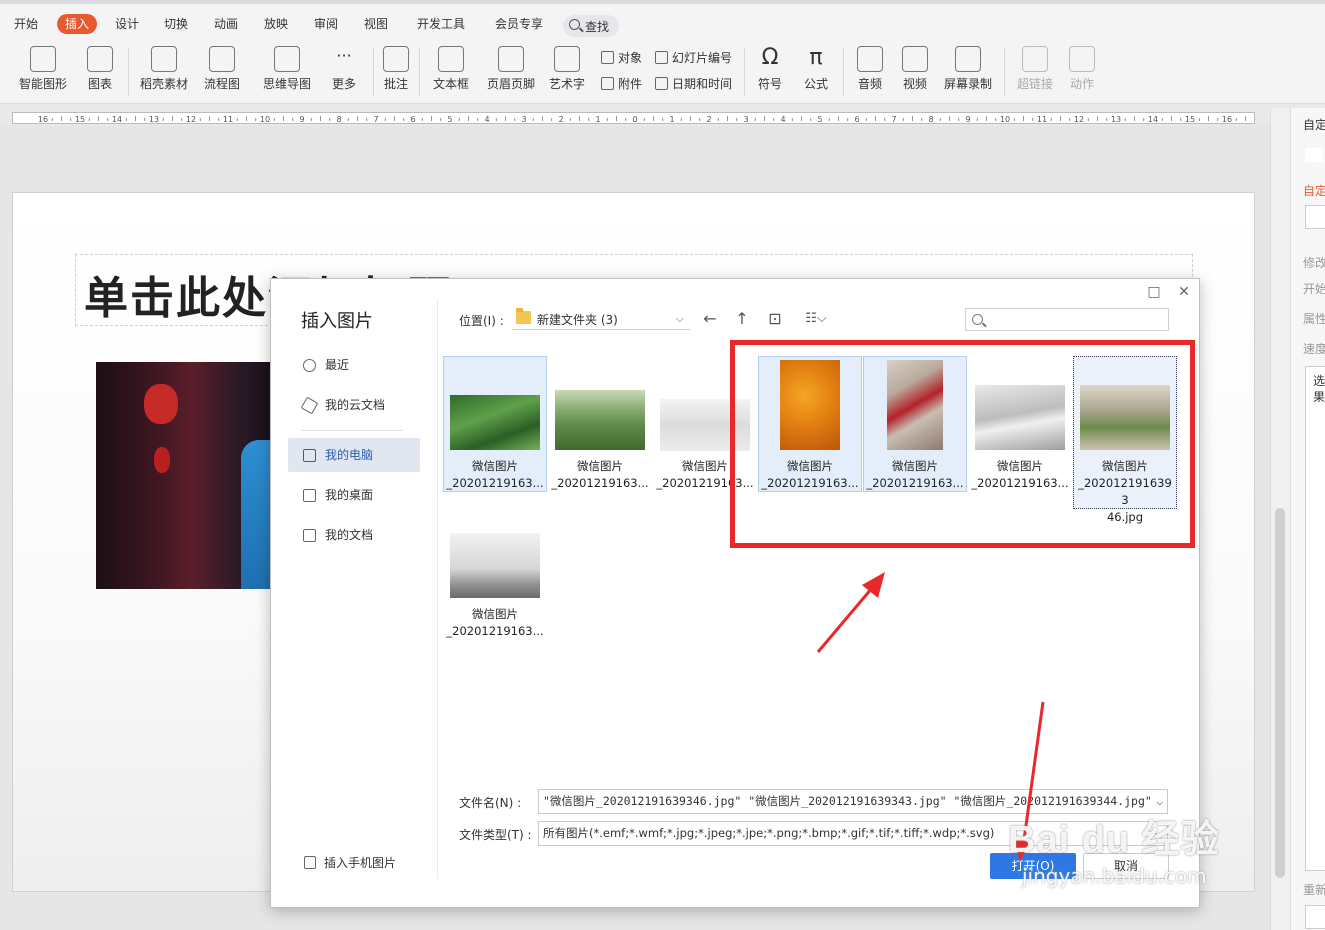  I want to click on insert-phone-picture-link: 插入手机图片, so click(350, 862).